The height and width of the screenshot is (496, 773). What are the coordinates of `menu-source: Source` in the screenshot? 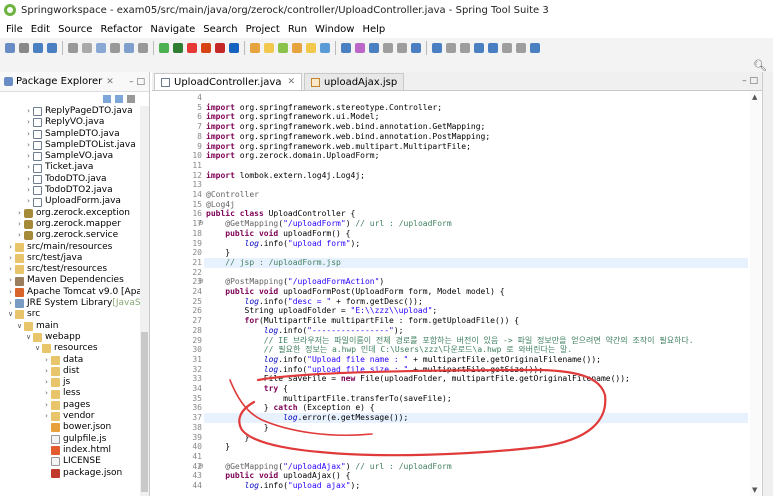 It's located at (75, 29).